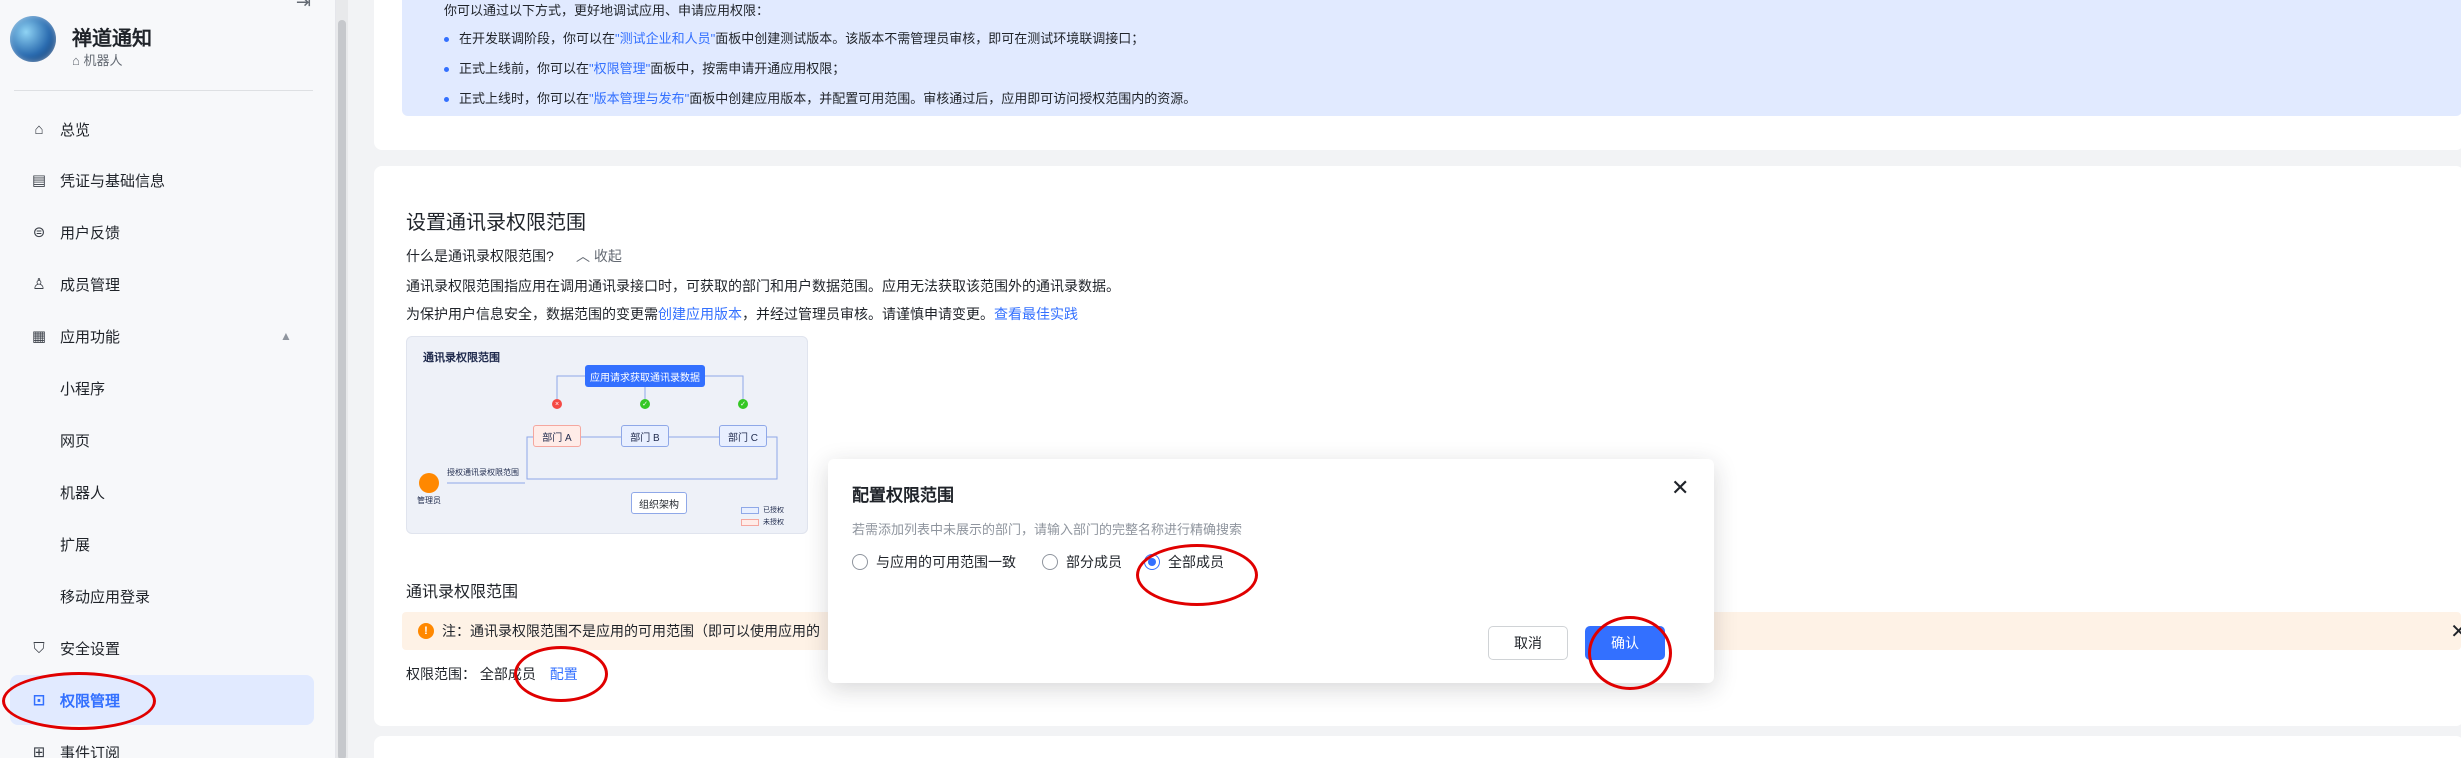 Image resolution: width=2461 pixels, height=758 pixels. What do you see at coordinates (83, 389) in the screenshot?
I see `sidebar-item-label: 小程序` at bounding box center [83, 389].